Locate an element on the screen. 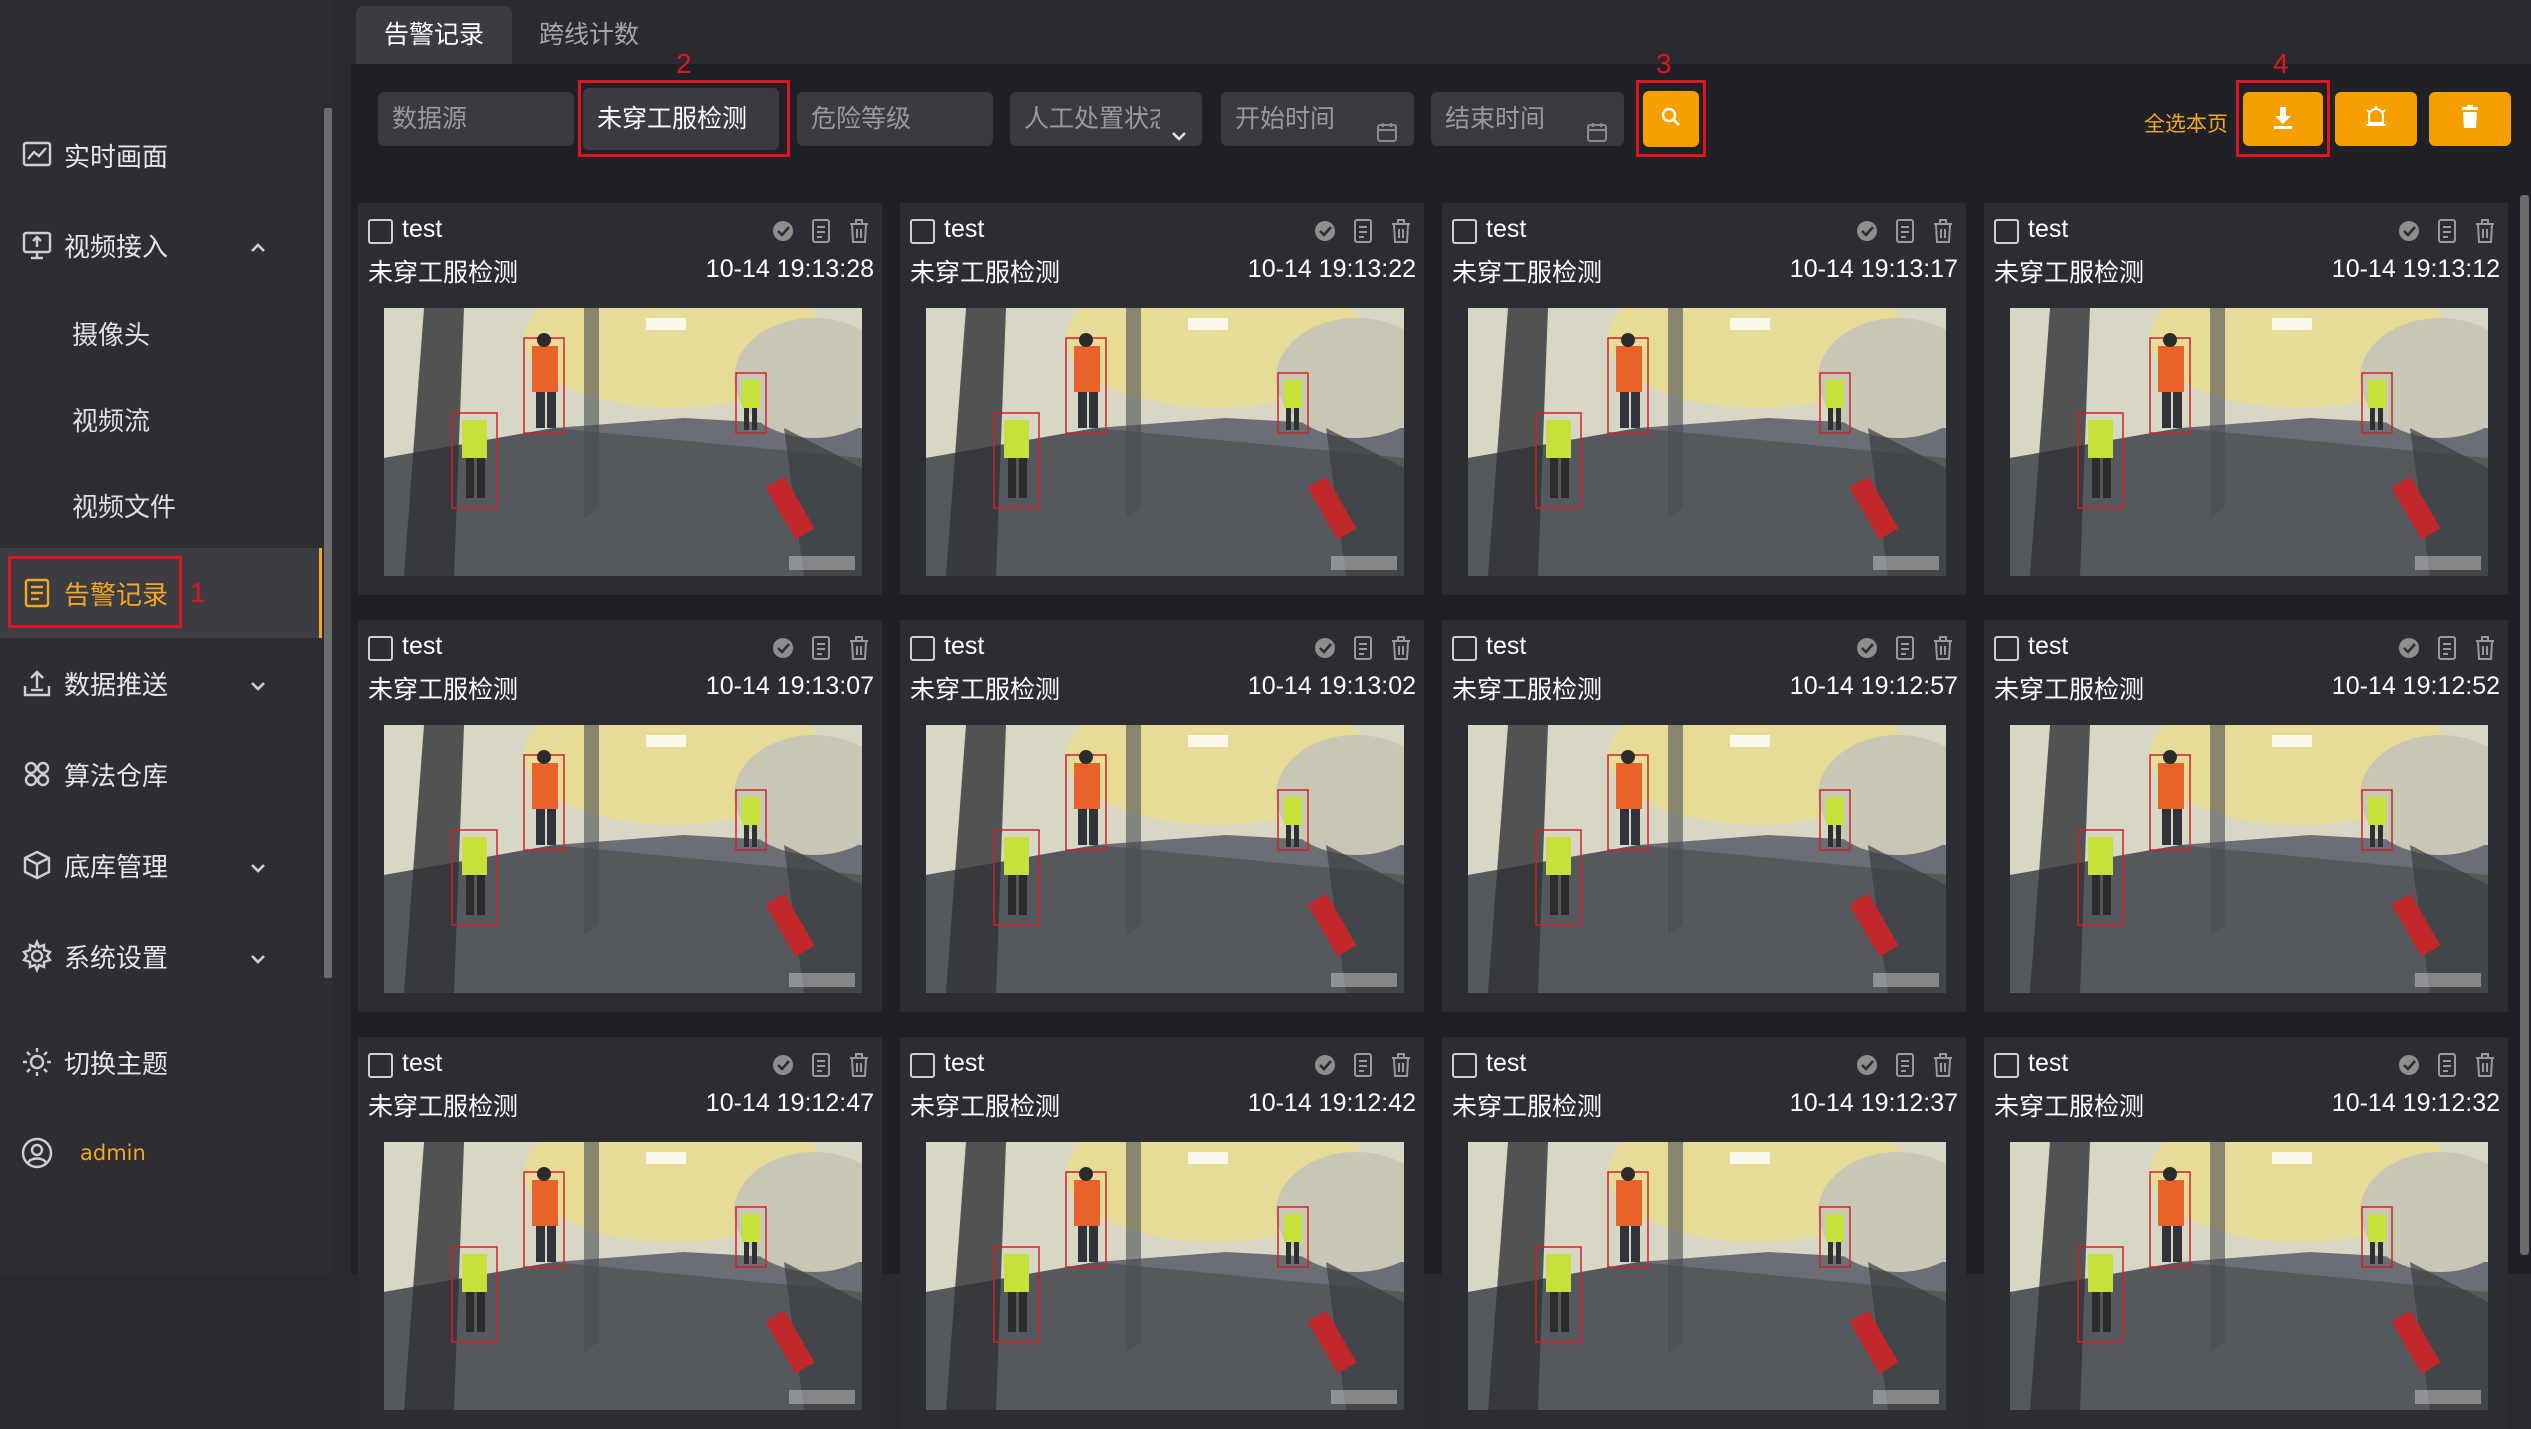 Image resolution: width=2531 pixels, height=1429 pixels. alarm-card: test 未穿工服检测 10-14 19:13:02 is located at coordinates (1162, 816).